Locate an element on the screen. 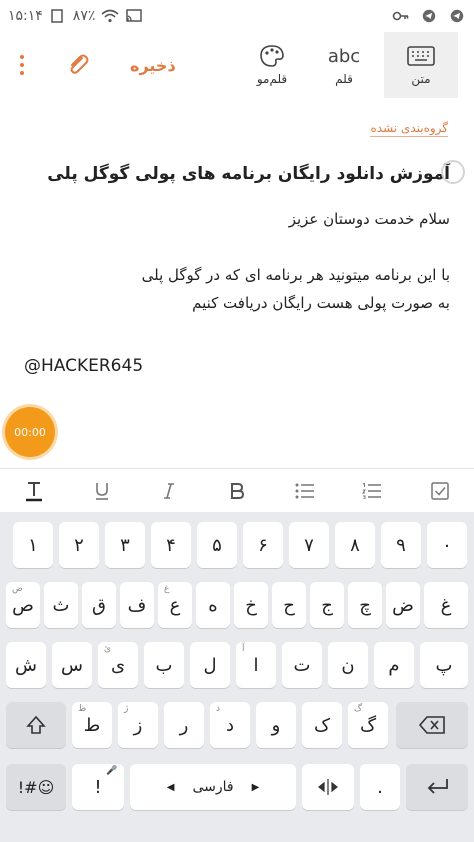 The image size is (474, 842). voice-recorder-button: 00:00 is located at coordinates (30, 432).